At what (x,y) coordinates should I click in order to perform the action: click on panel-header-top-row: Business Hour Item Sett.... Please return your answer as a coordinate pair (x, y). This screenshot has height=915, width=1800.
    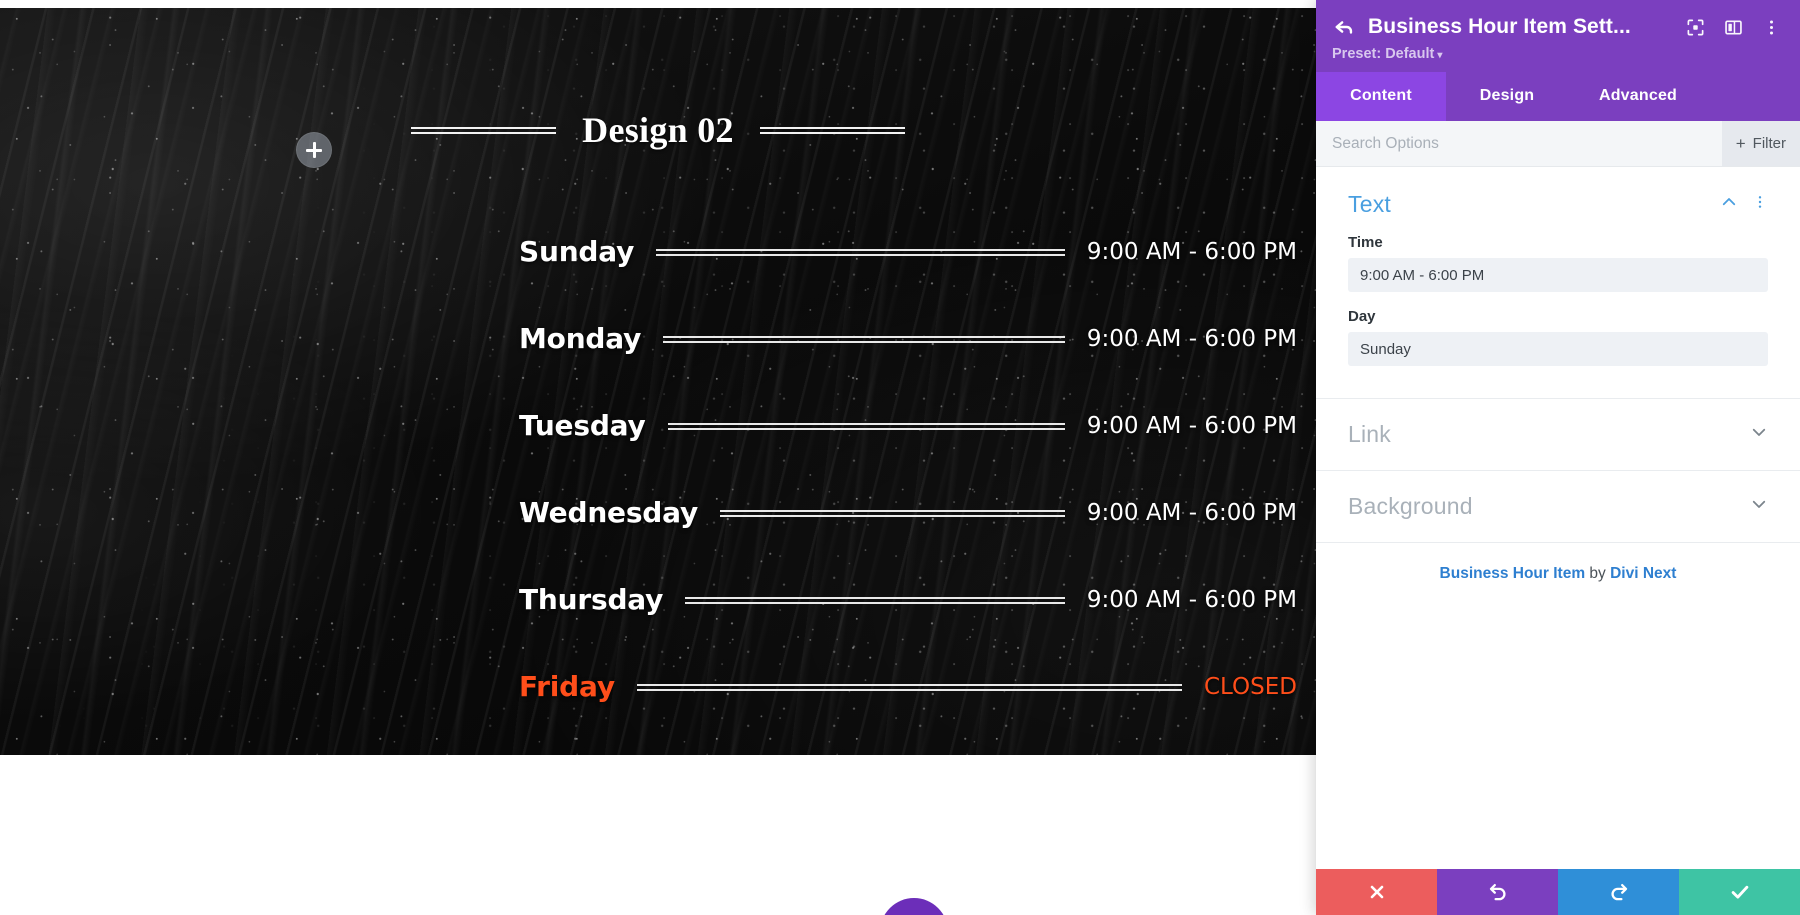
    Looking at the image, I should click on (1558, 27).